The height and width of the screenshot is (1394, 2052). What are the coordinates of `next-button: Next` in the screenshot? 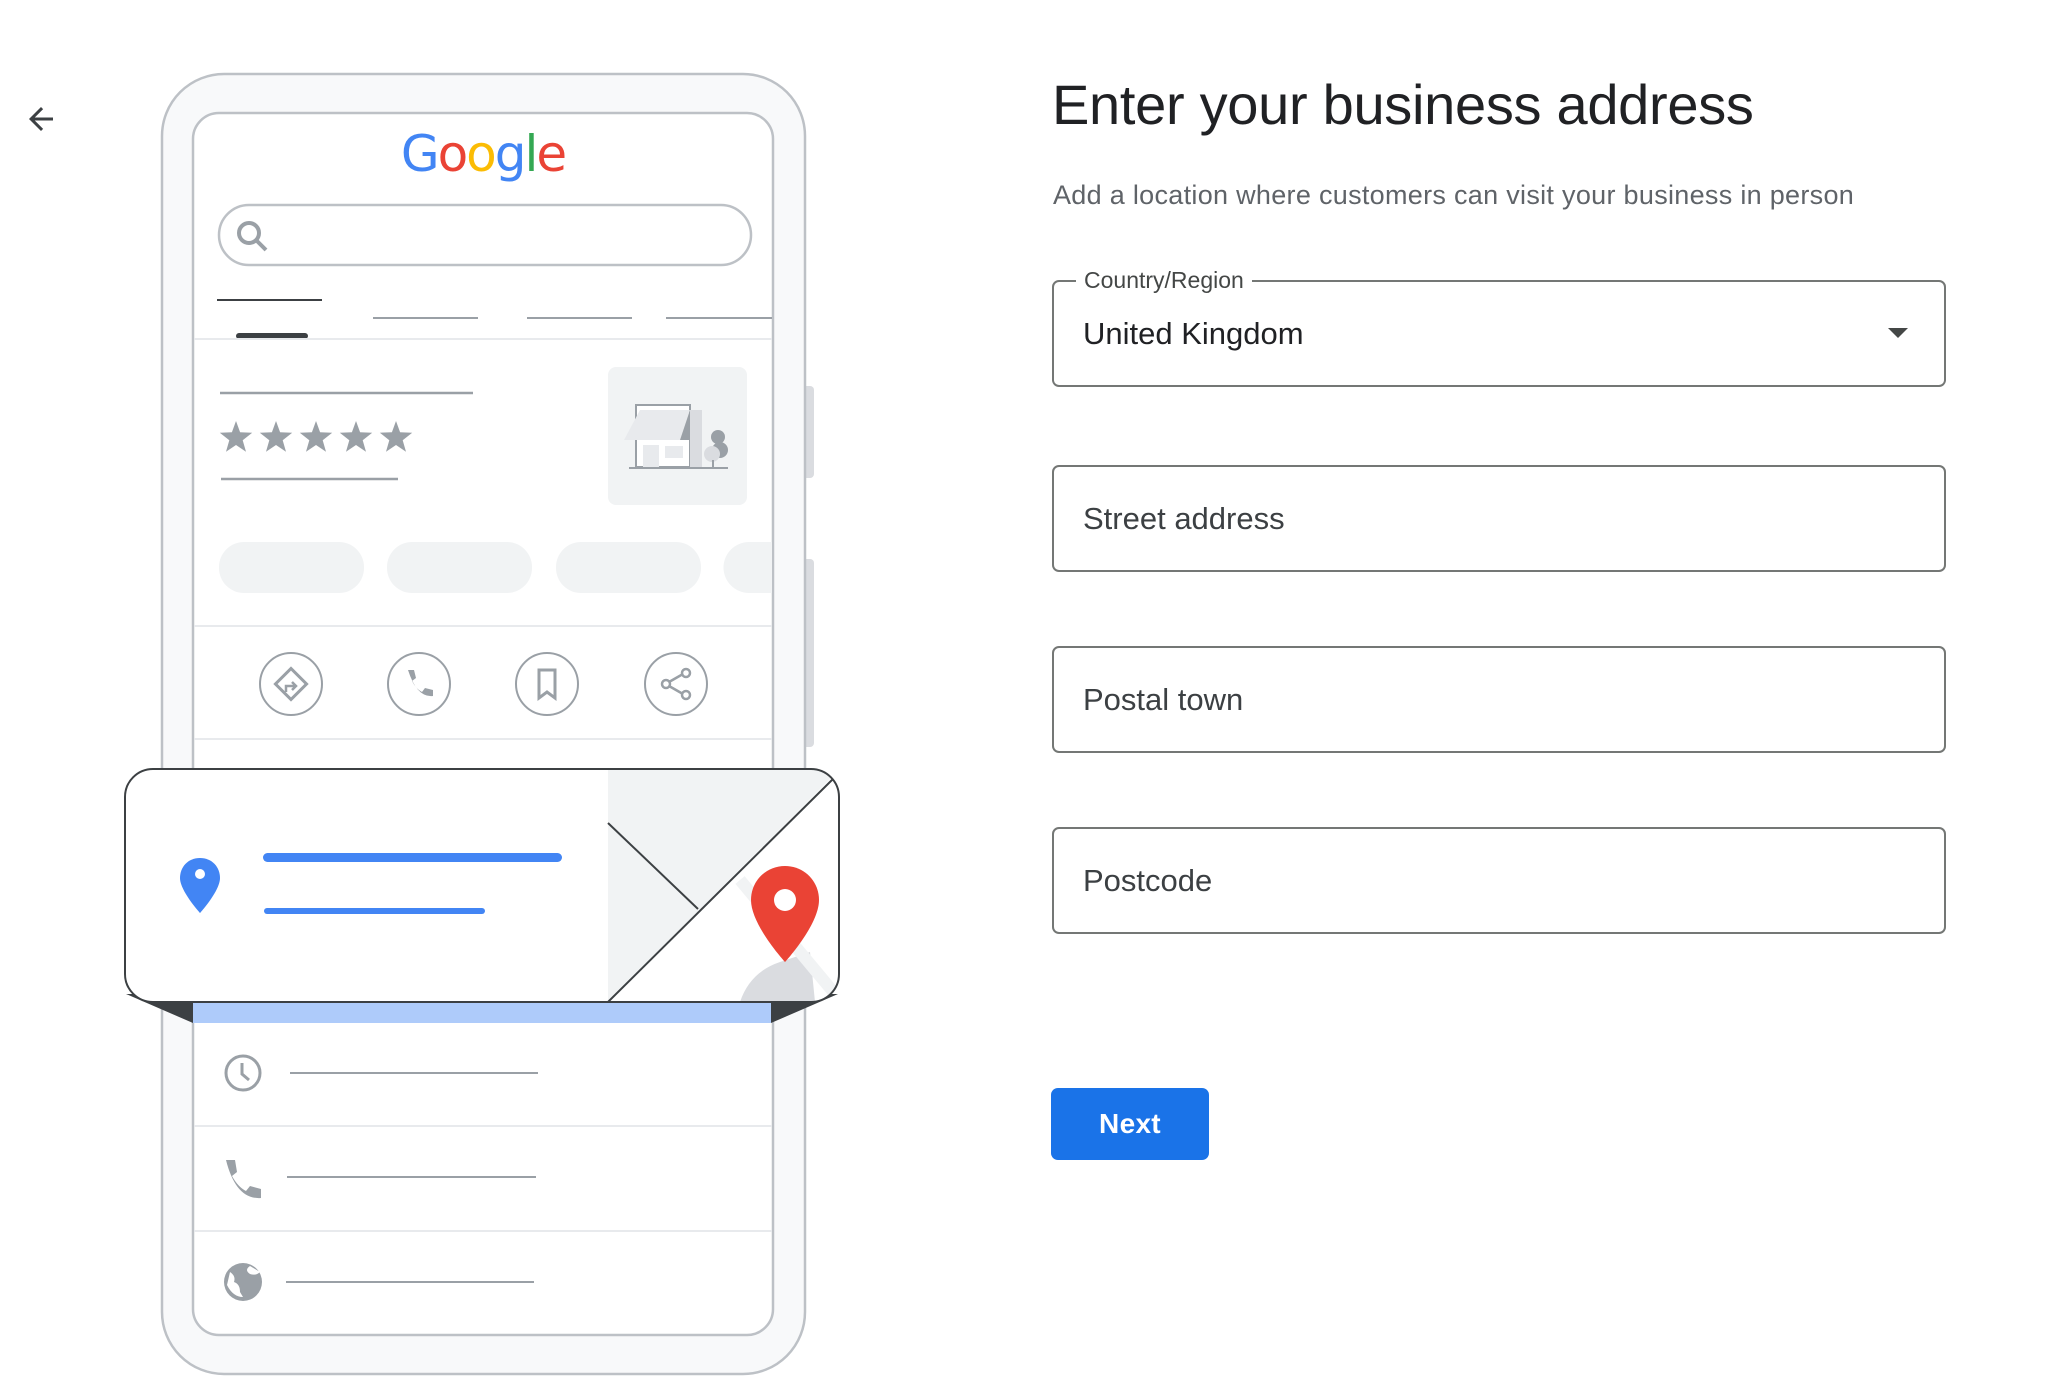 It's located at (1130, 1124).